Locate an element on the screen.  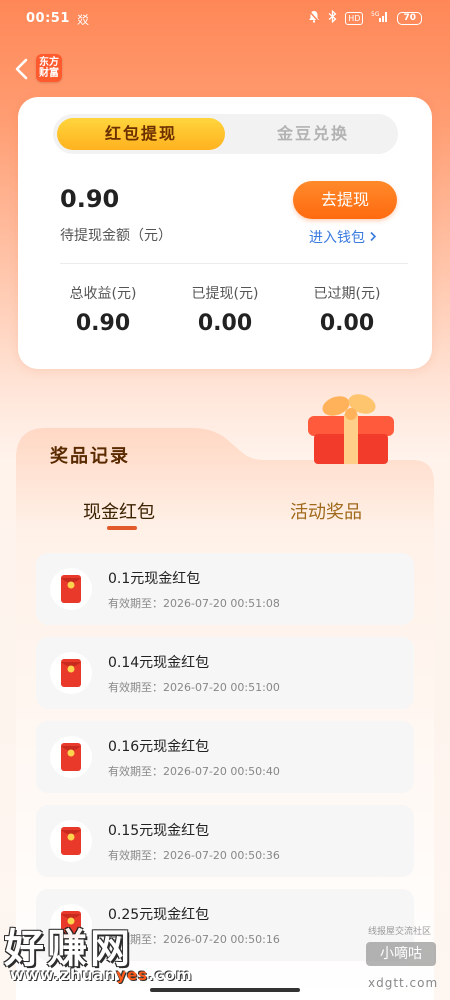
back-button is located at coordinates (22, 69).